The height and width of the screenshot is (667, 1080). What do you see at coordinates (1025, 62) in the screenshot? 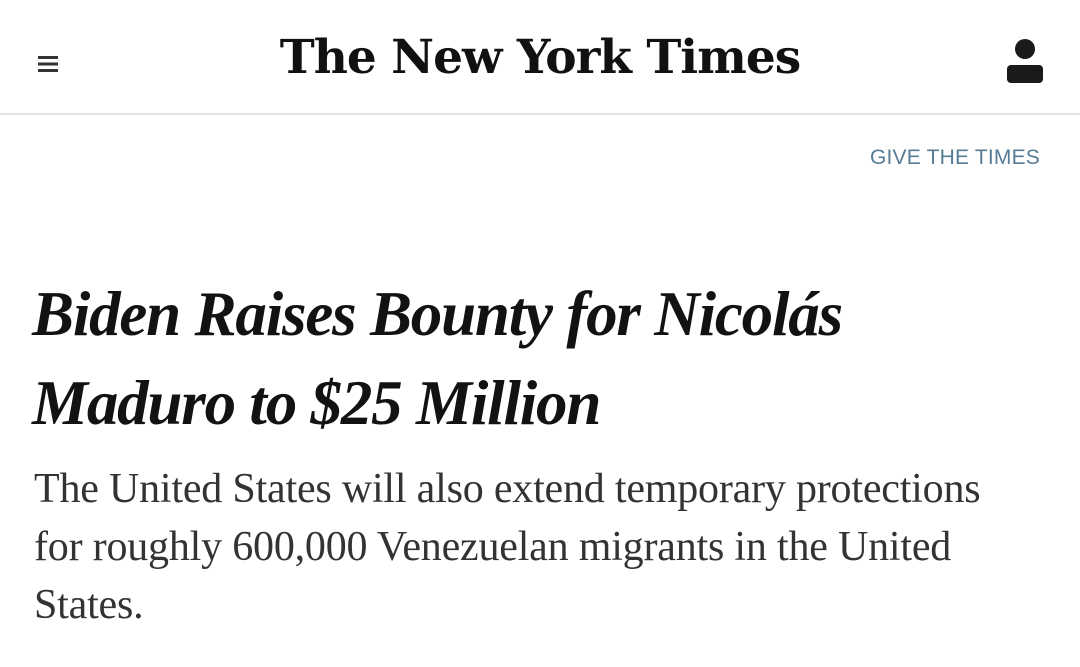
I see `user-account-icon` at bounding box center [1025, 62].